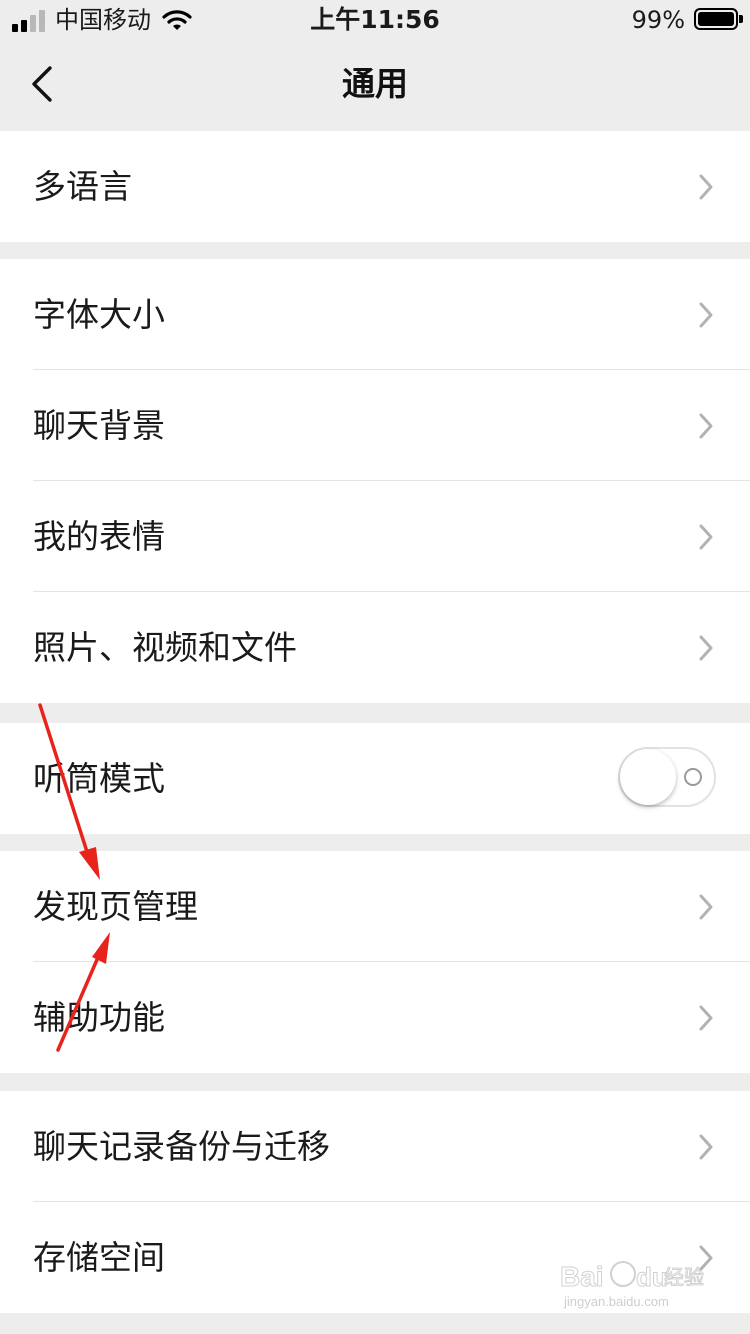  I want to click on settings-row-label: 照片、视频和文件, so click(165, 647).